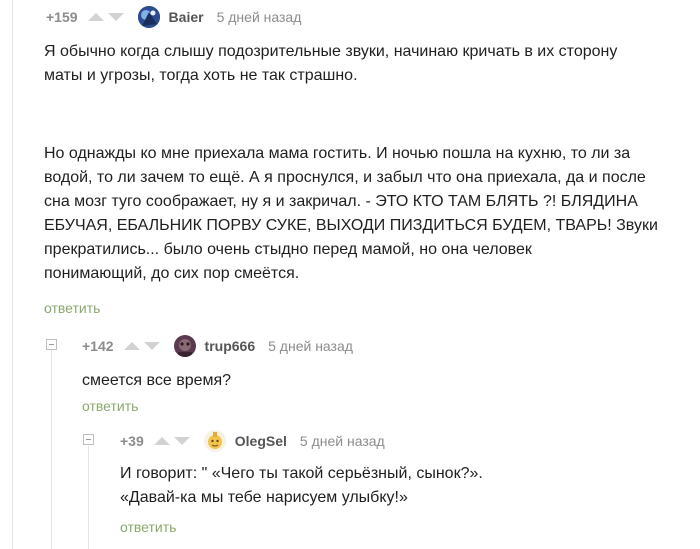 The height and width of the screenshot is (549, 700). I want to click on comment-text-line: «Давай-ка мы тебе нарисуем улыбку!», so click(264, 497).